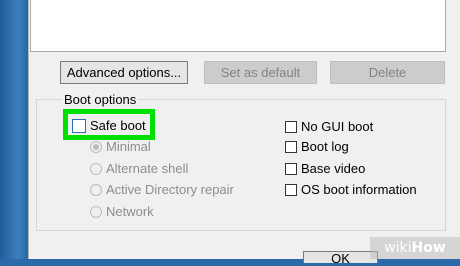 This screenshot has height=266, width=460. What do you see at coordinates (130, 211) in the screenshot?
I see `radio-label: Network` at bounding box center [130, 211].